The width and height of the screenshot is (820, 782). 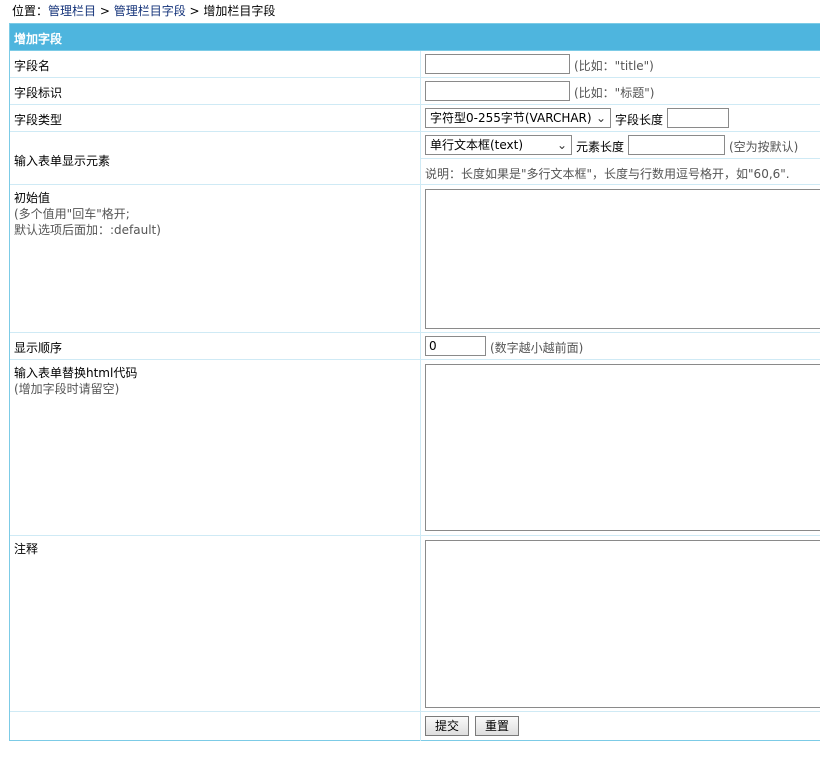 I want to click on field-length-input, so click(x=698, y=118).